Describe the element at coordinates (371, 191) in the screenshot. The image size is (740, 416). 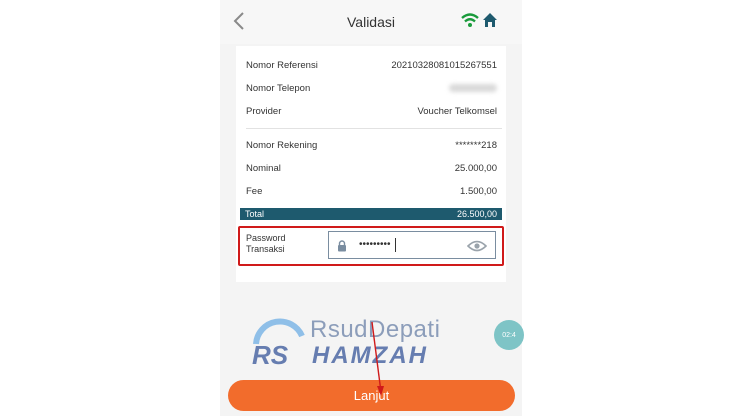
I see `detail-row-fee: Fee 1.500,00` at that location.